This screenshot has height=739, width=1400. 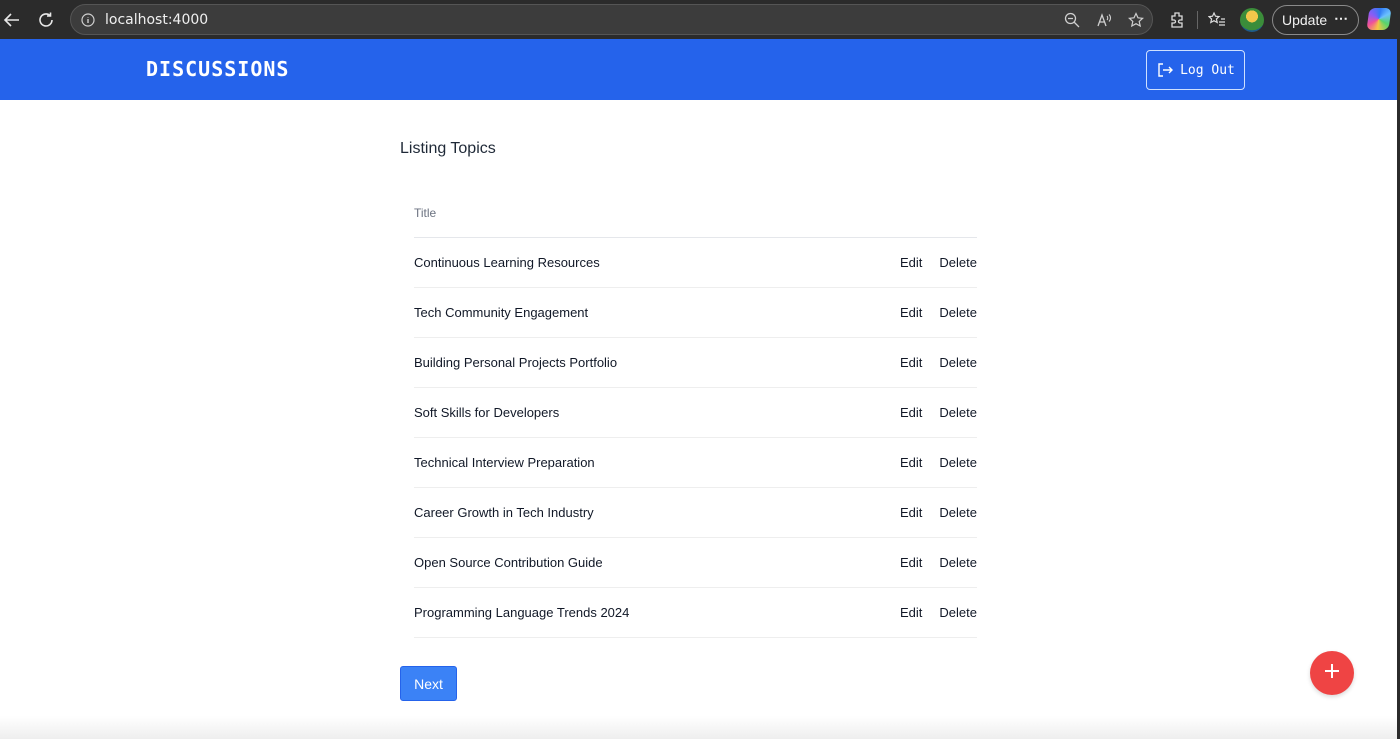 What do you see at coordinates (508, 562) in the screenshot?
I see `topic-title: Open Source Contribution Guide` at bounding box center [508, 562].